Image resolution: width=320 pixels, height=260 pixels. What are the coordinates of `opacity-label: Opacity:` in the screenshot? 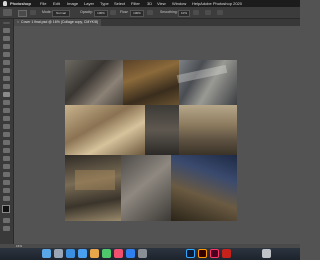 It's located at (86, 12).